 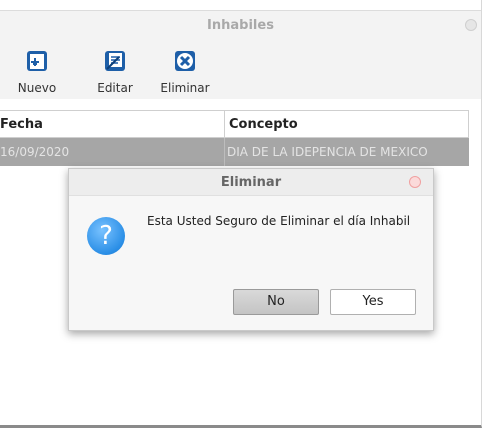 I want to click on dialog-close-button, so click(x=415, y=182).